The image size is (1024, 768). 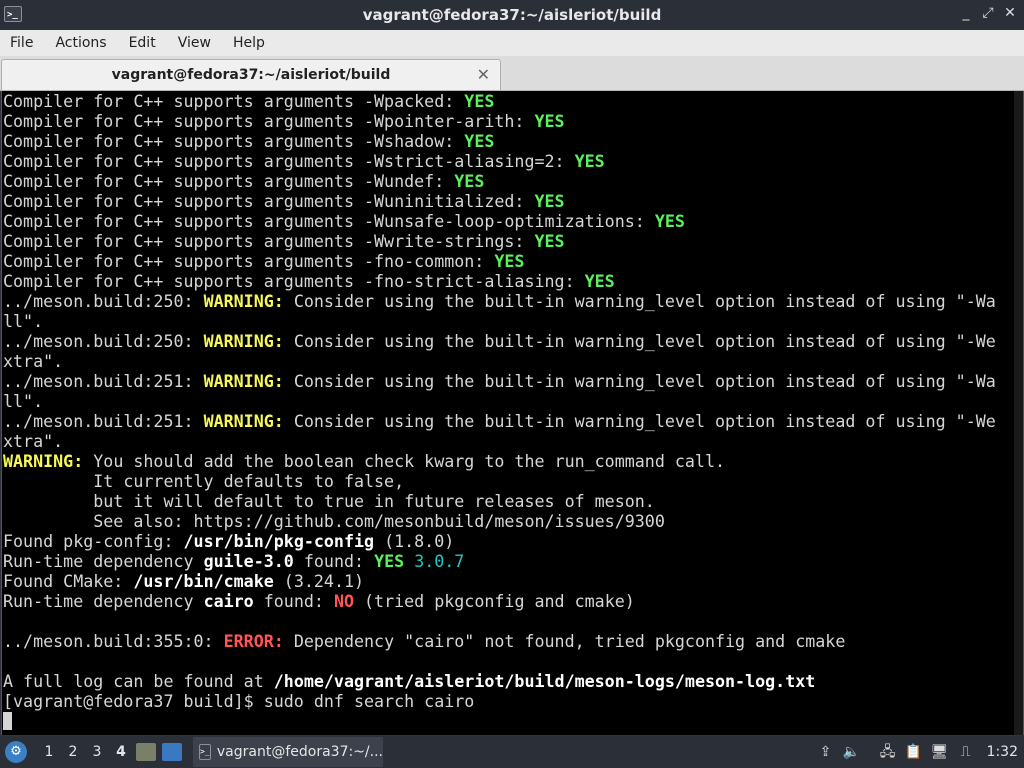 What do you see at coordinates (253, 641) in the screenshot?
I see `terminal-text: ERROR:` at bounding box center [253, 641].